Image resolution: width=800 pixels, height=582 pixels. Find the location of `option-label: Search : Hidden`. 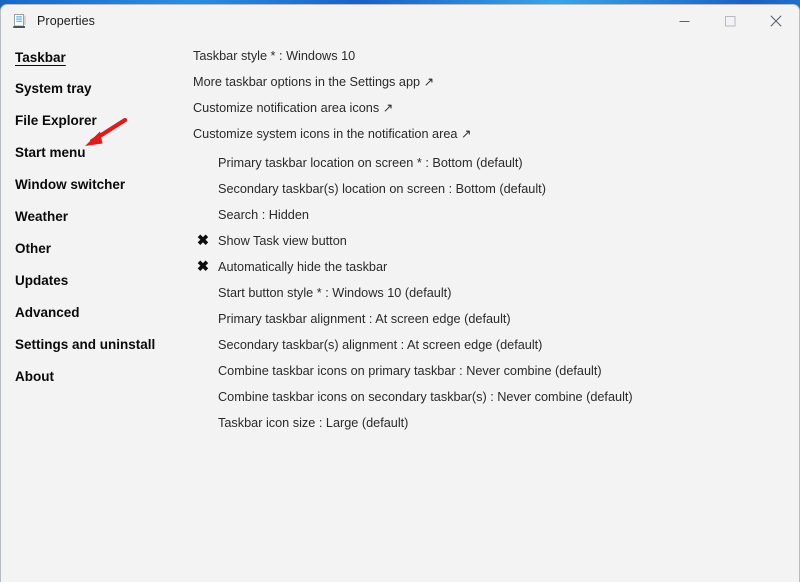

option-label: Search : Hidden is located at coordinates (263, 214).